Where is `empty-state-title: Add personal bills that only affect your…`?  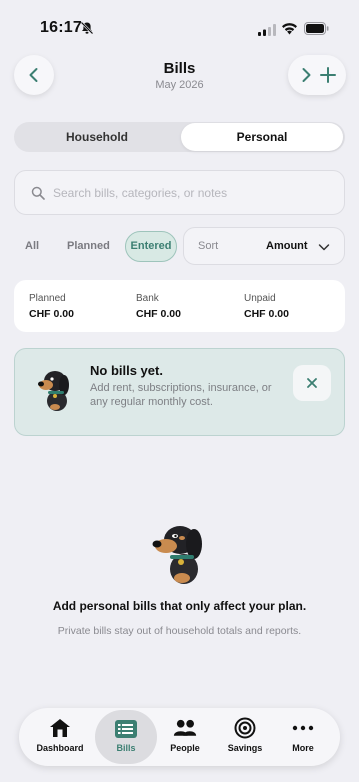 empty-state-title: Add personal bills that only affect your… is located at coordinates (179, 606).